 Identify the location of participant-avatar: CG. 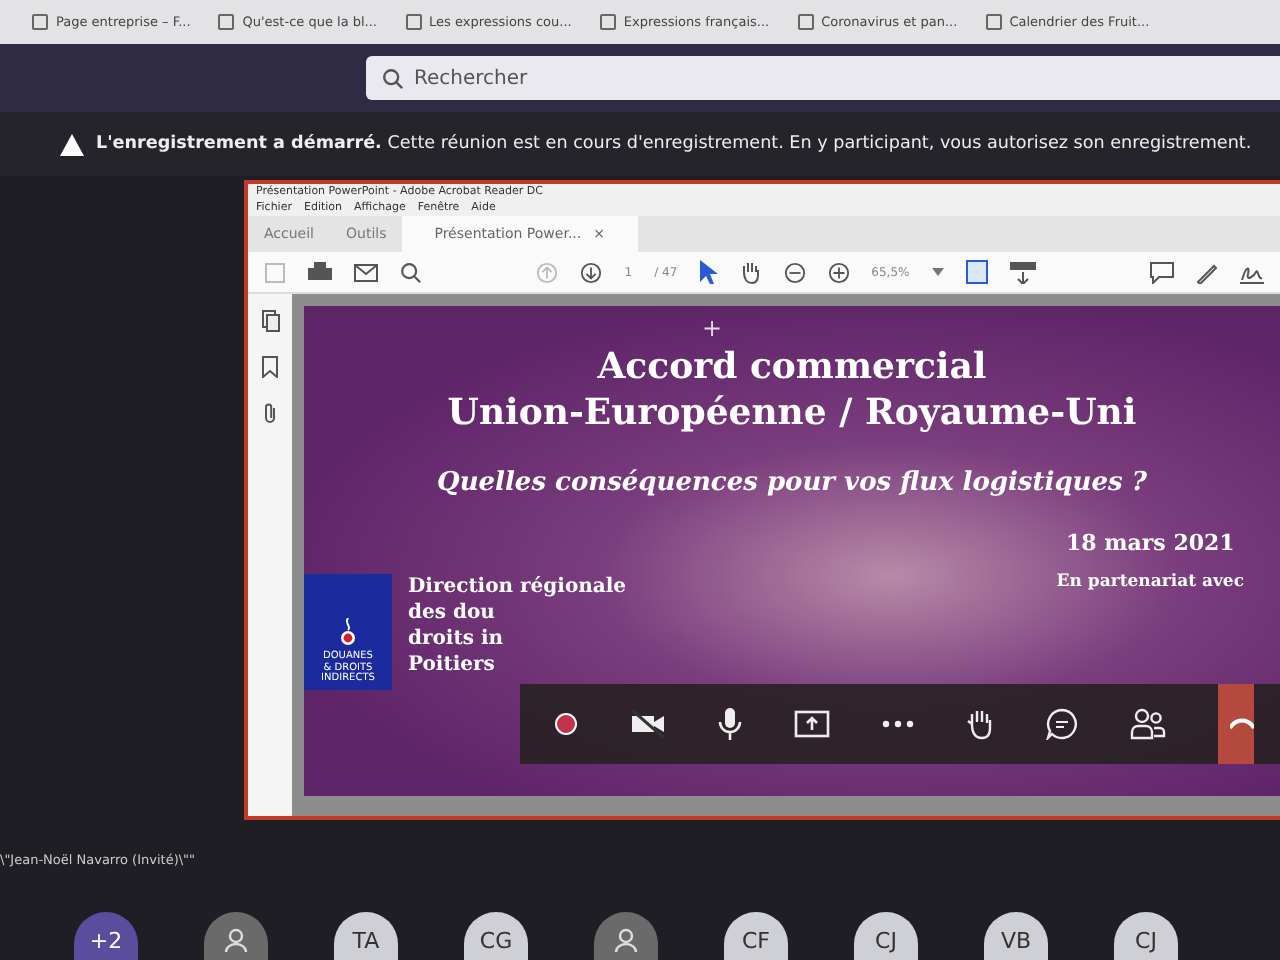
(496, 936).